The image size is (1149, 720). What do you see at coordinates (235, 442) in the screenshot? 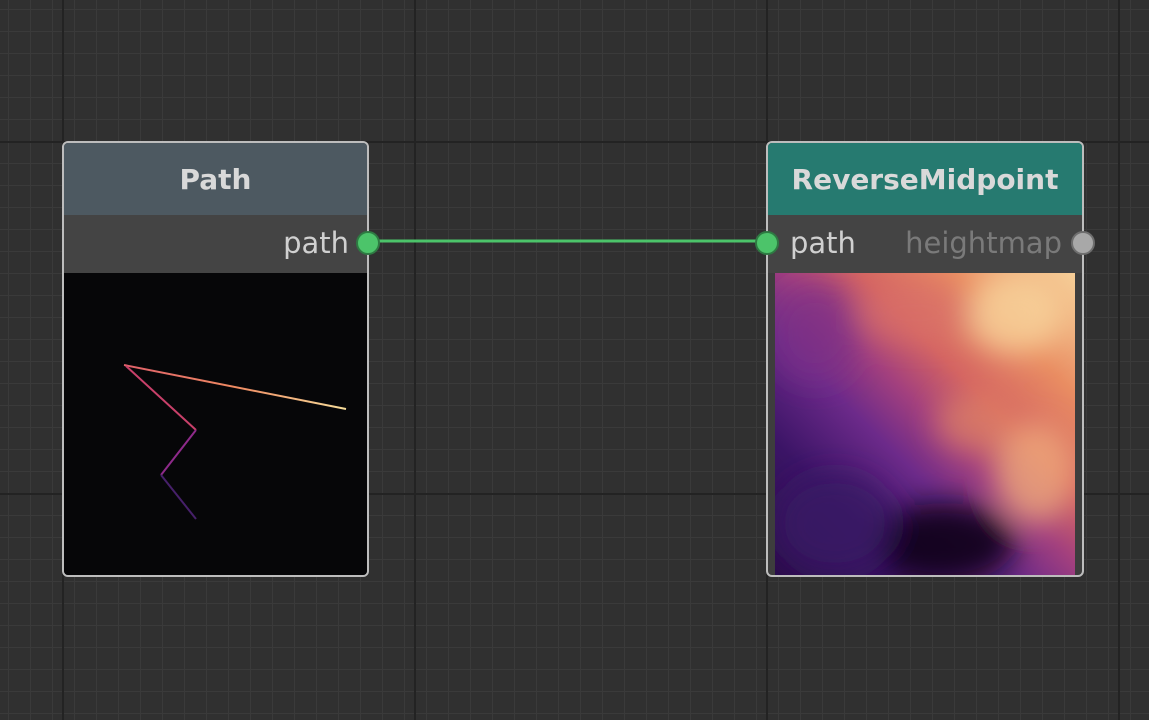
I see `path-preview-drawing` at bounding box center [235, 442].